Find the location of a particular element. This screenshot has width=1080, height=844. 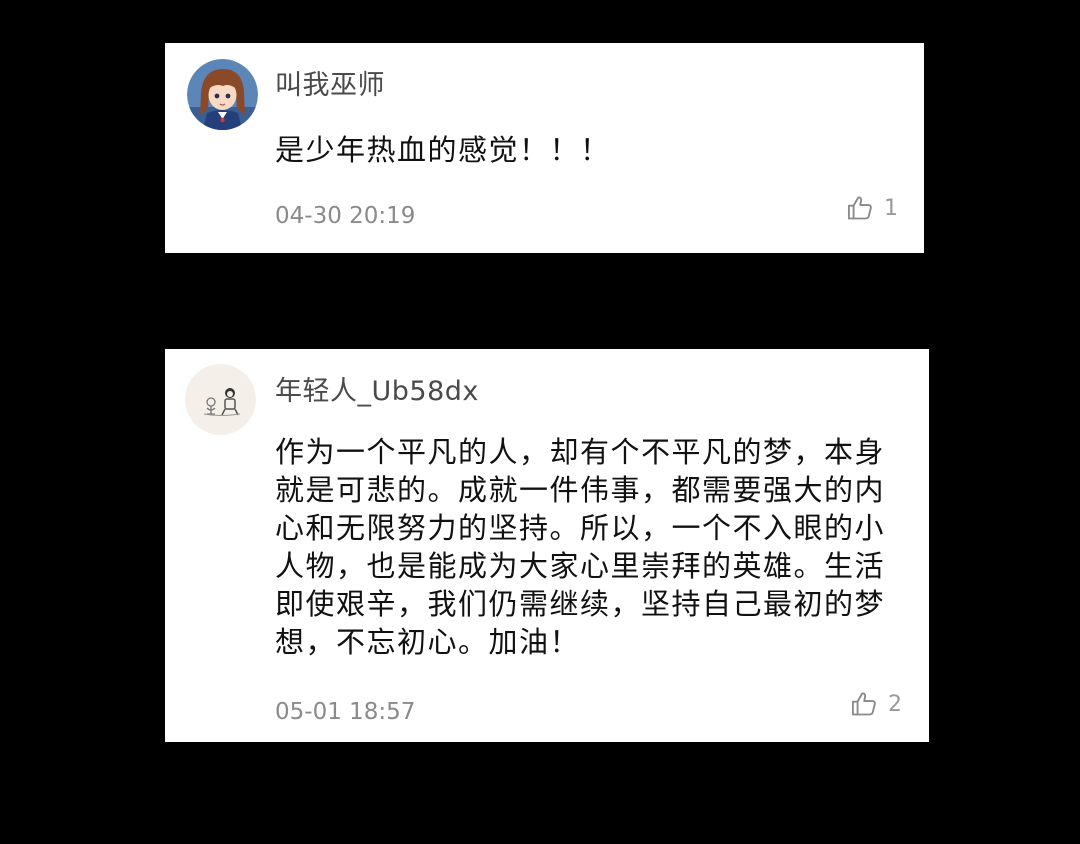

like-button: 2 is located at coordinates (876, 704).